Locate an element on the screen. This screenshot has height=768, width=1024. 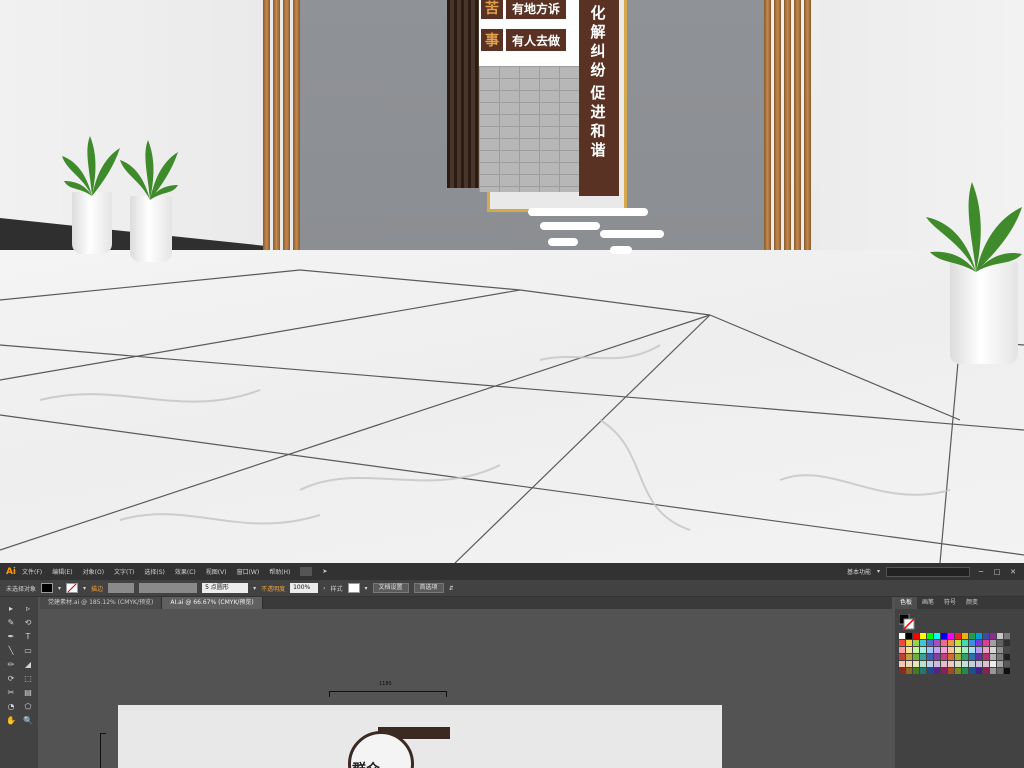
send-icon: ➤ is located at coordinates (324, 571).